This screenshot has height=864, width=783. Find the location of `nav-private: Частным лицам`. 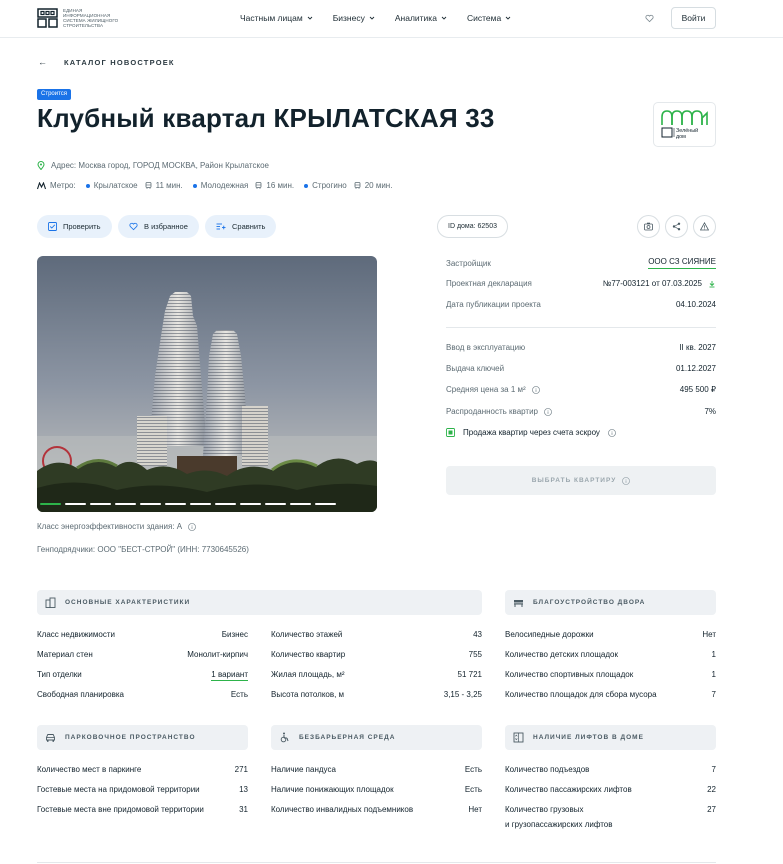

nav-private: Частным лицам is located at coordinates (276, 18).